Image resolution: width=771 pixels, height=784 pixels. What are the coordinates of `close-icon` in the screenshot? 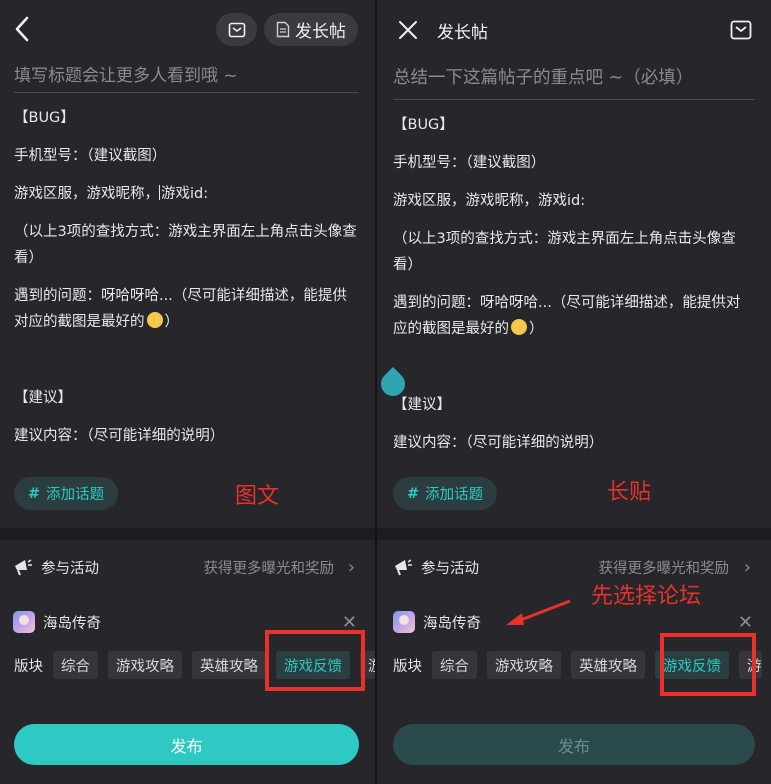 It's located at (408, 30).